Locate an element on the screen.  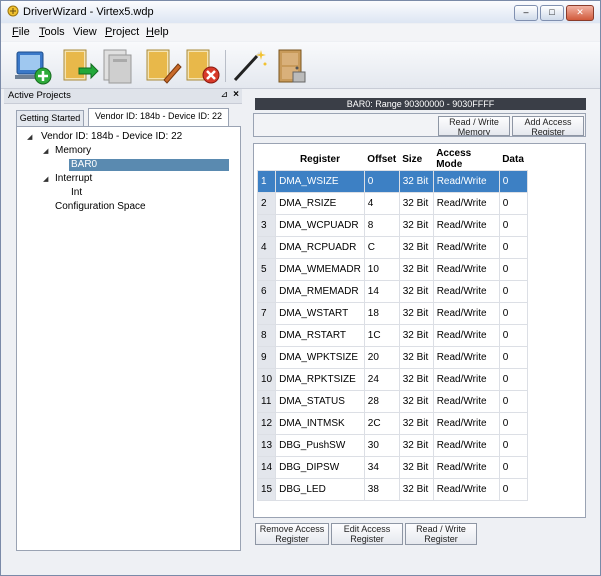
table-row: 8 DMA_RSTART 1C 32 Bit Read/Write 0 is located at coordinates (392, 335).